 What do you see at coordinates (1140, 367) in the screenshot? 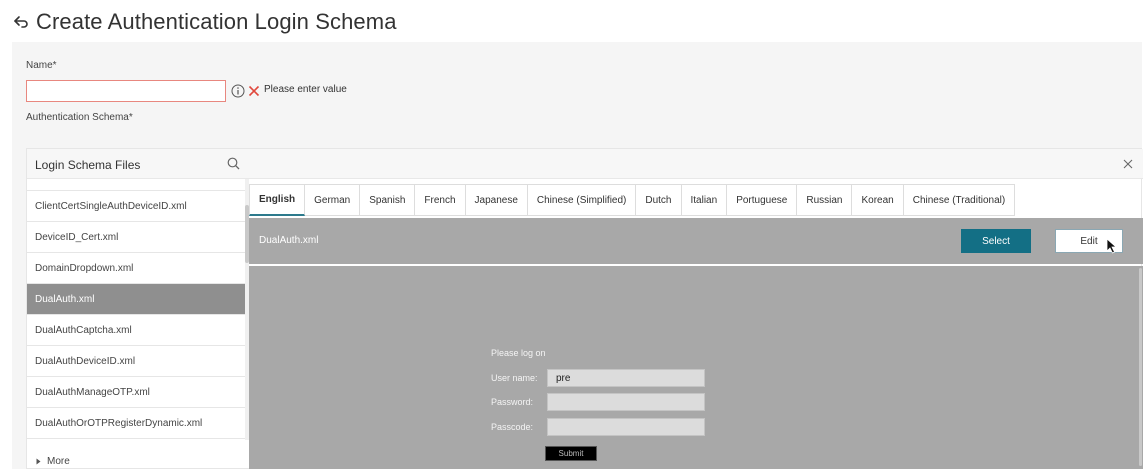
I see `preview-scroll-thumb` at bounding box center [1140, 367].